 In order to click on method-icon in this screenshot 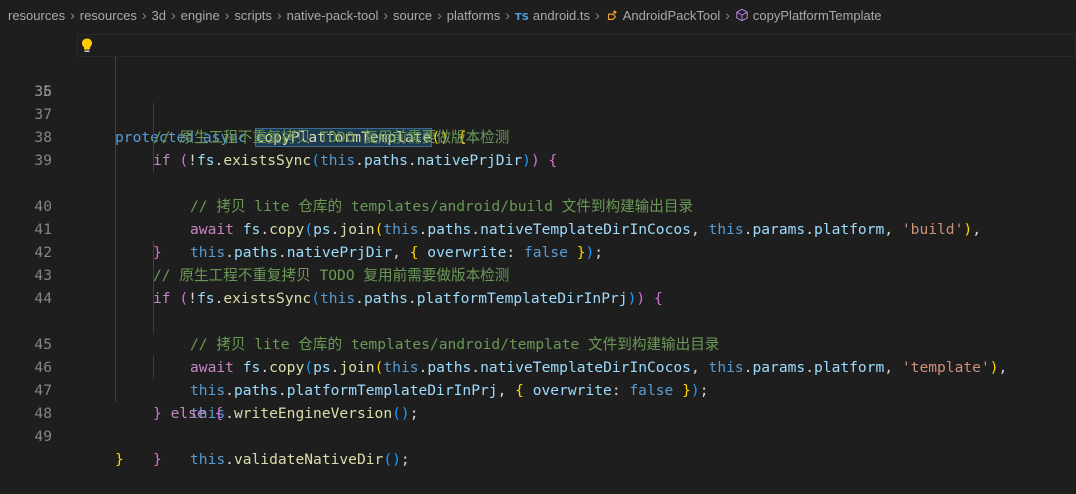, I will do `click(742, 14)`.